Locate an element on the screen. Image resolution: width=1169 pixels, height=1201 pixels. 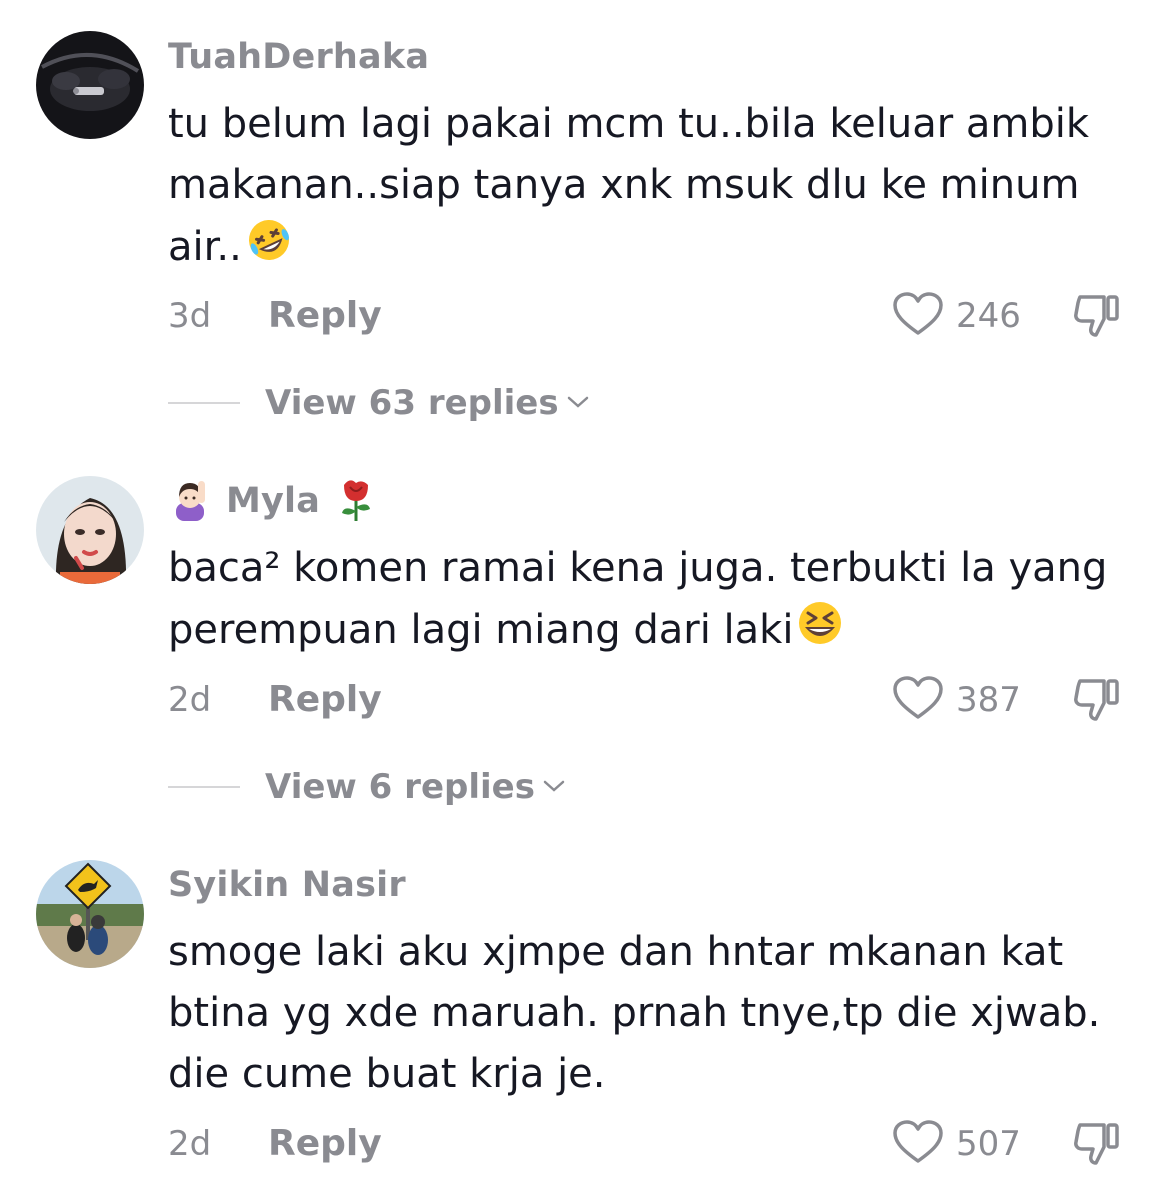
like-button: 387 is located at coordinates (956, 700).